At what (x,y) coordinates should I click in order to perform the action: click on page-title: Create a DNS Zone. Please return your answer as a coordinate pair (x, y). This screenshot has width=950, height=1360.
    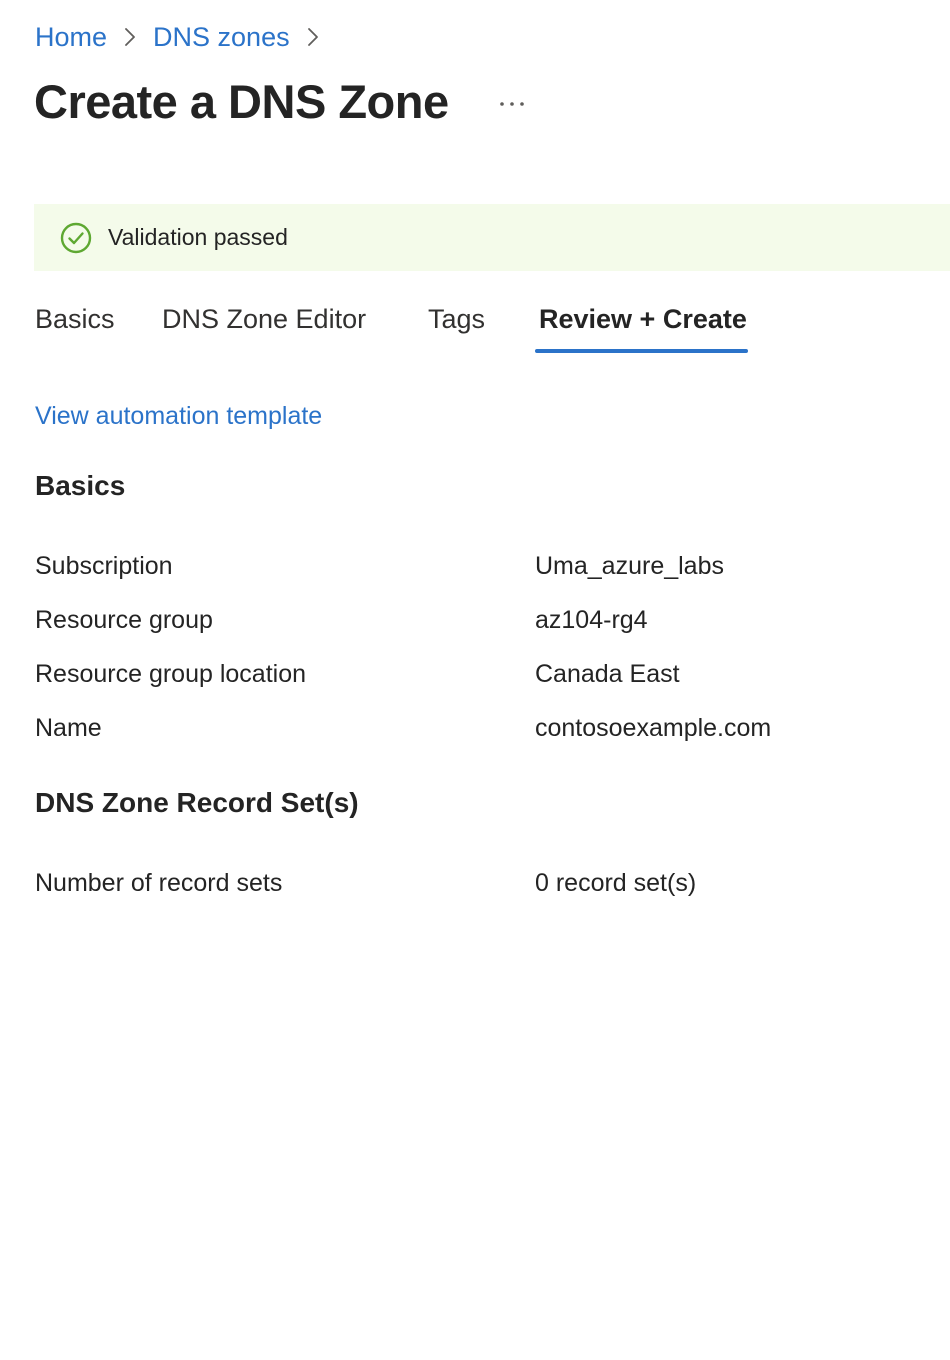
    Looking at the image, I should click on (241, 101).